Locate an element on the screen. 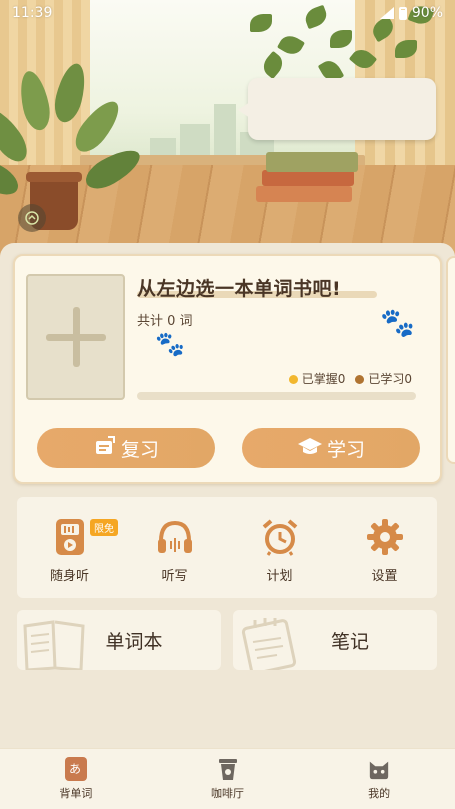  nav-mine: 我的 is located at coordinates (379, 779).